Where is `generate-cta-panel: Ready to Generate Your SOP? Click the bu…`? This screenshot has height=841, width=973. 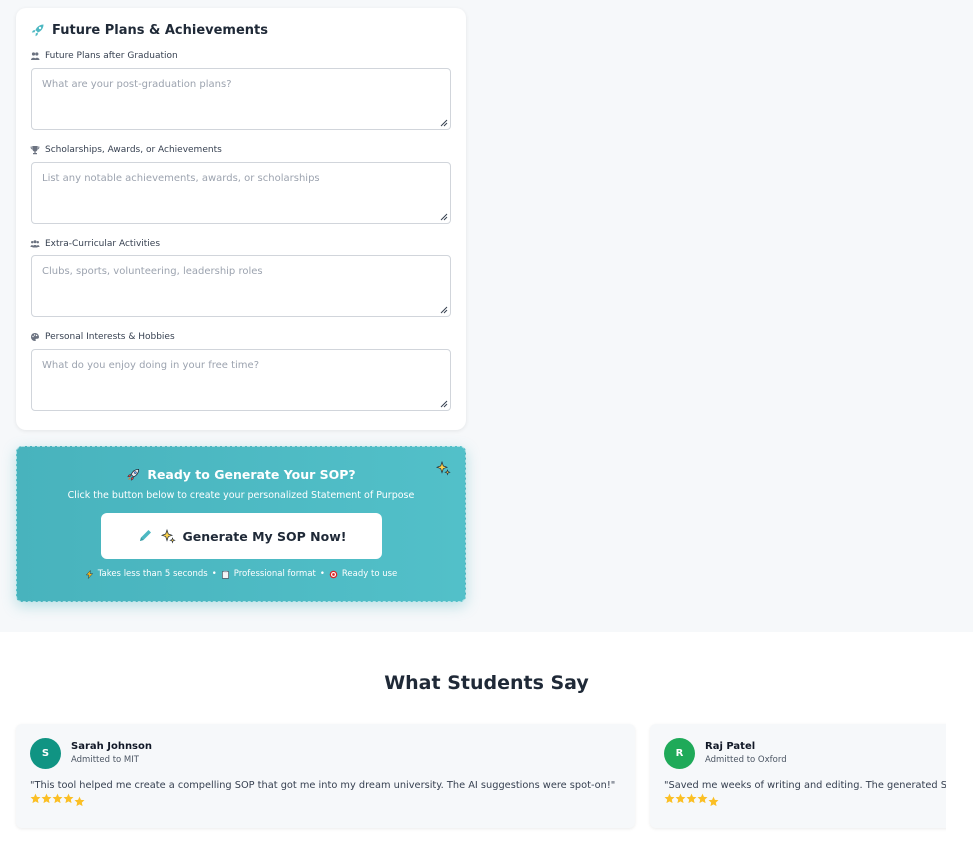
generate-cta-panel: Ready to Generate Your SOP? Click the bu… is located at coordinates (241, 524).